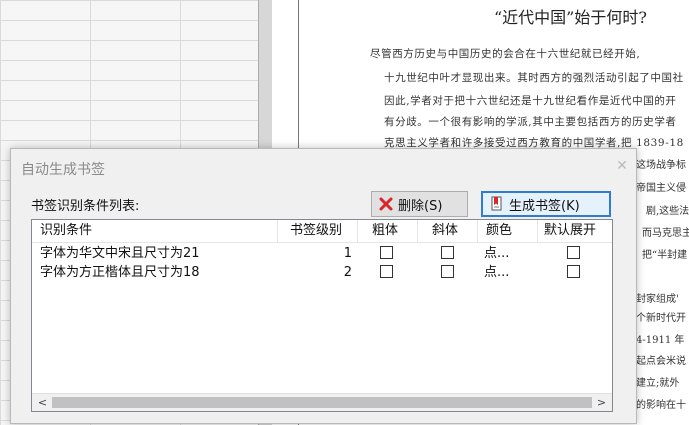  I want to click on document-line: 有分歧。一个很有影响的学派,其中主要包括西方的历史学者, so click(530, 122).